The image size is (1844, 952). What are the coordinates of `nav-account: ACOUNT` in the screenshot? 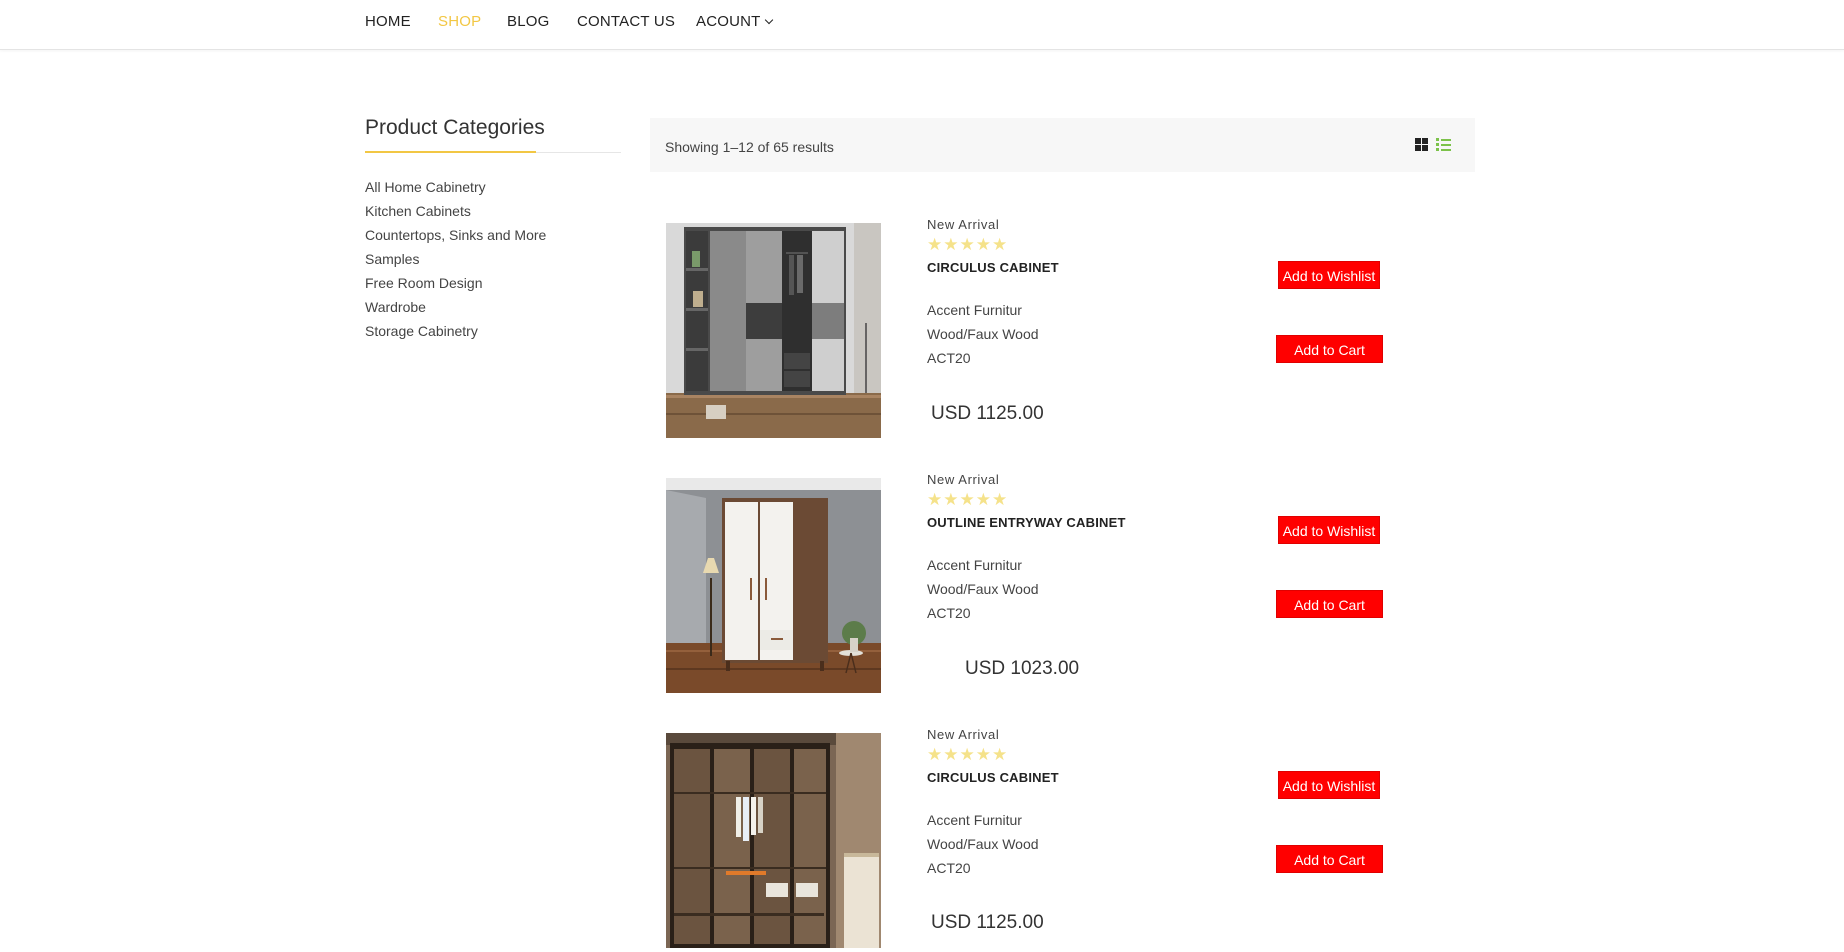 It's located at (734, 21).